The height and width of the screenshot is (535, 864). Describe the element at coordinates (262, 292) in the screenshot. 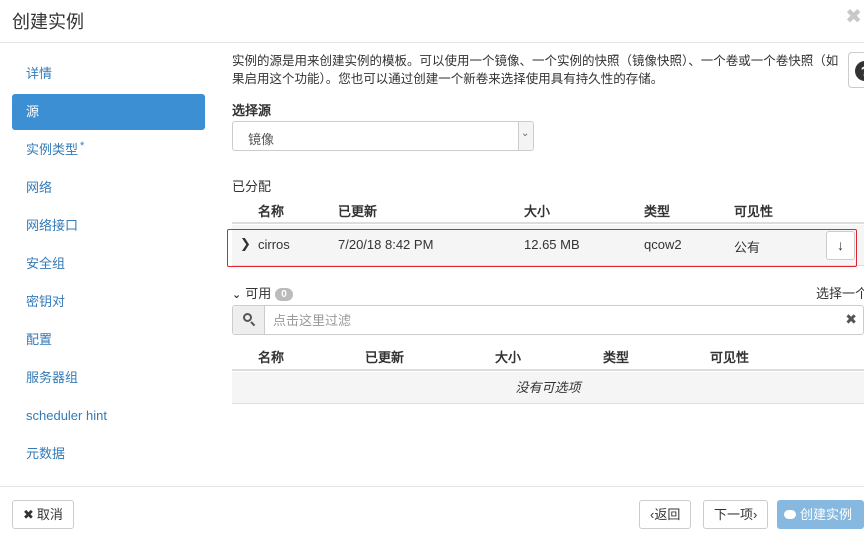

I see `available-toggle: ⌄ 可用 0` at that location.